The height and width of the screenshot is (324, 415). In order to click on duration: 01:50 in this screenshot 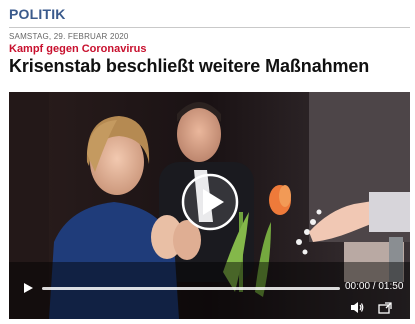, I will do `click(391, 286)`.